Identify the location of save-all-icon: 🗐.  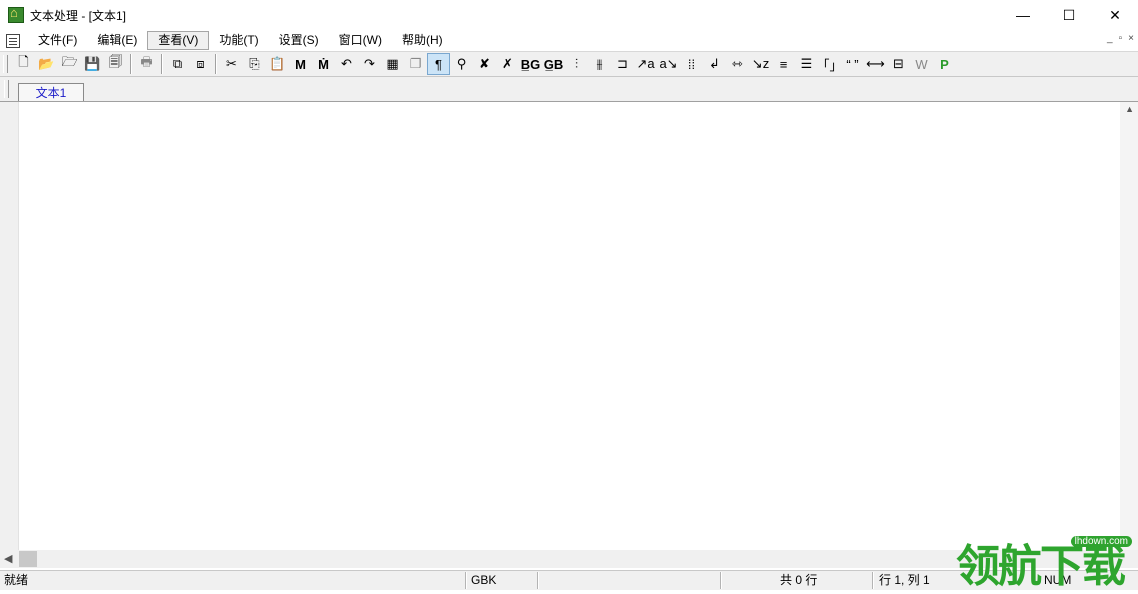
(115, 64).